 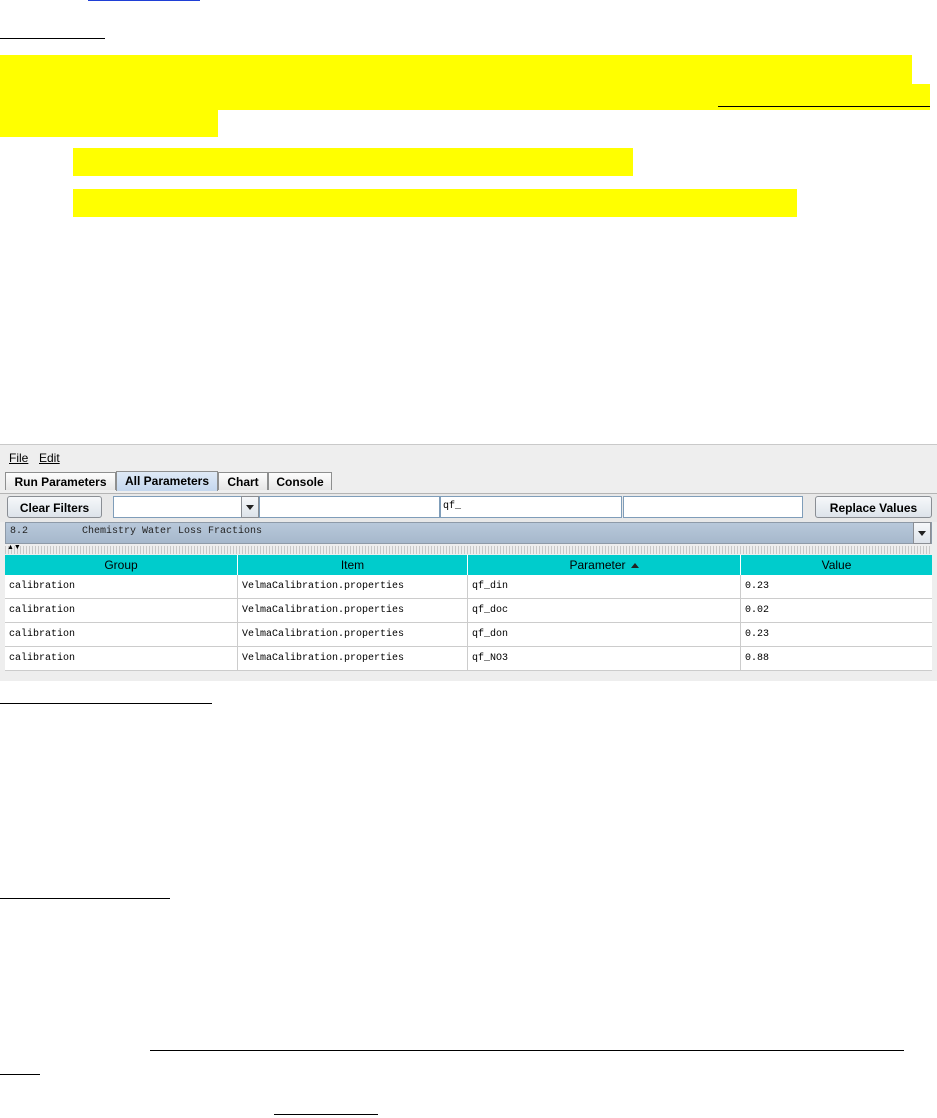 What do you see at coordinates (531, 507) in the screenshot?
I see `parameter-filter-input: qf_` at bounding box center [531, 507].